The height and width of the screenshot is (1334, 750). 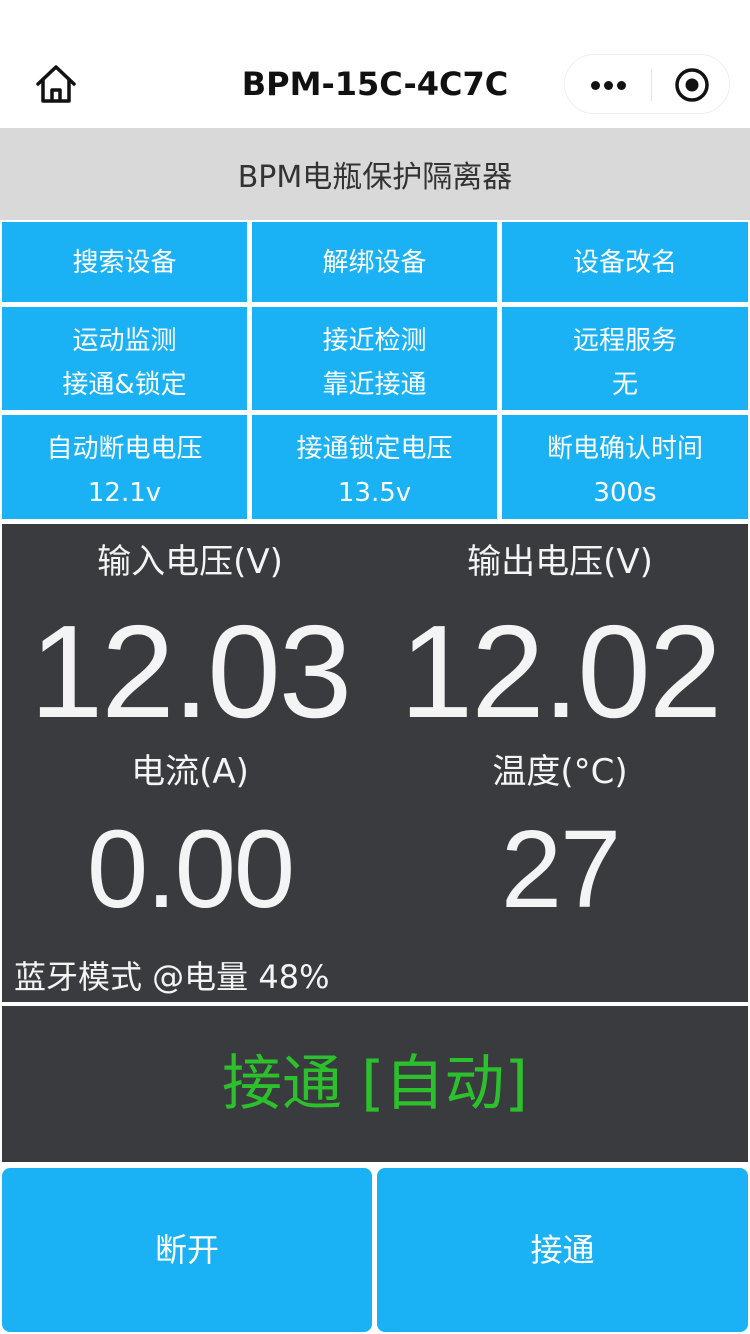 What do you see at coordinates (124, 467) in the screenshot?
I see `auto-cutoff-voltage-button: 自动断电电压 12.1v` at bounding box center [124, 467].